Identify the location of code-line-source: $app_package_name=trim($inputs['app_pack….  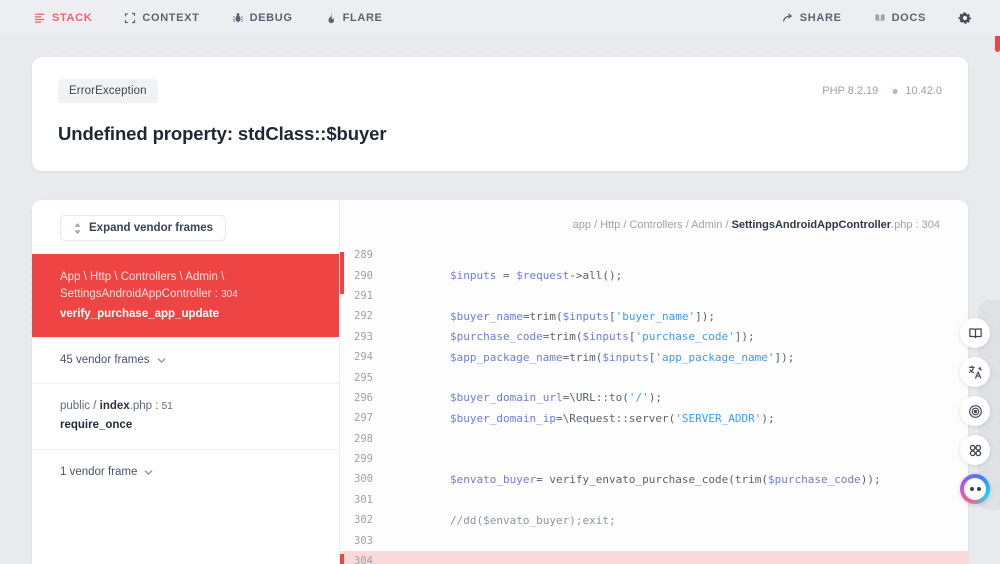
(622, 357).